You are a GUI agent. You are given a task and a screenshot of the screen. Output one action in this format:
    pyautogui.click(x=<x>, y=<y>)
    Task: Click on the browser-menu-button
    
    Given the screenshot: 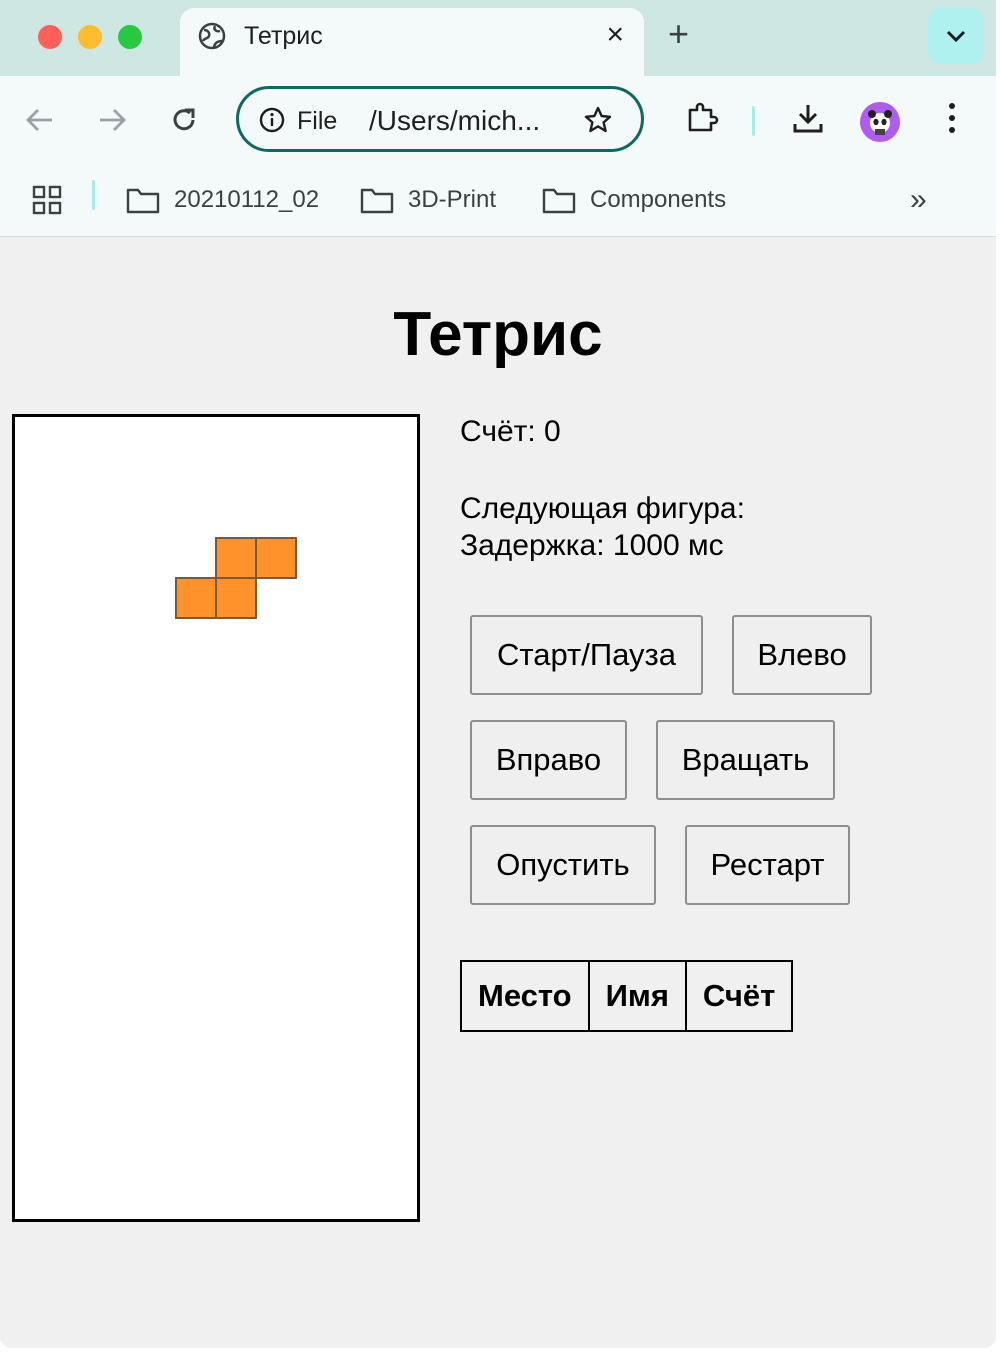 What is the action you would take?
    pyautogui.click(x=952, y=118)
    